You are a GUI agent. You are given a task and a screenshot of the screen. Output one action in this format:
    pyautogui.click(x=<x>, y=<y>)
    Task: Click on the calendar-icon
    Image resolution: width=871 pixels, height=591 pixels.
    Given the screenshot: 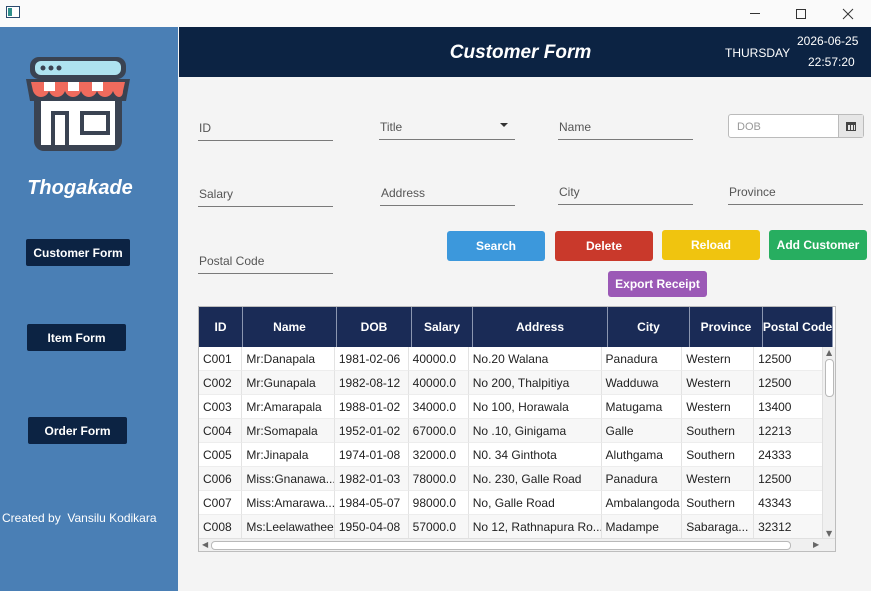 What is the action you would take?
    pyautogui.click(x=851, y=126)
    